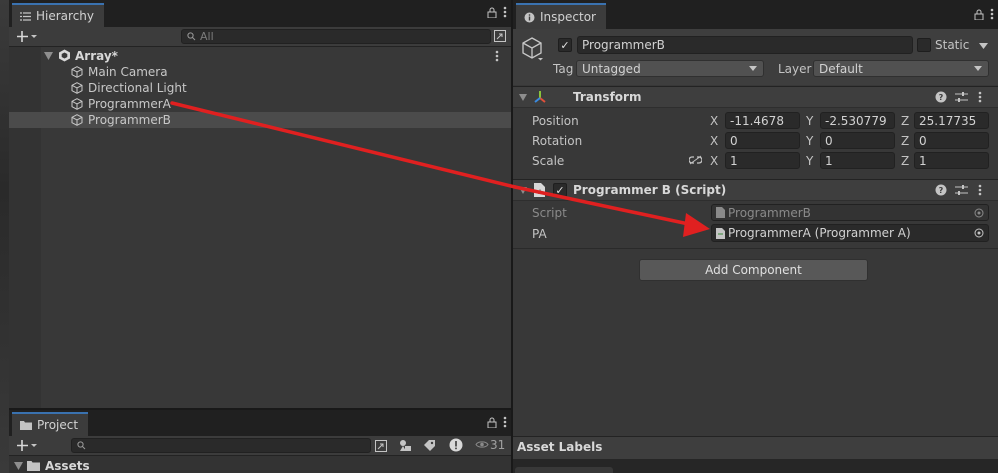  I want to click on position-x-value: -11.4678, so click(757, 120).